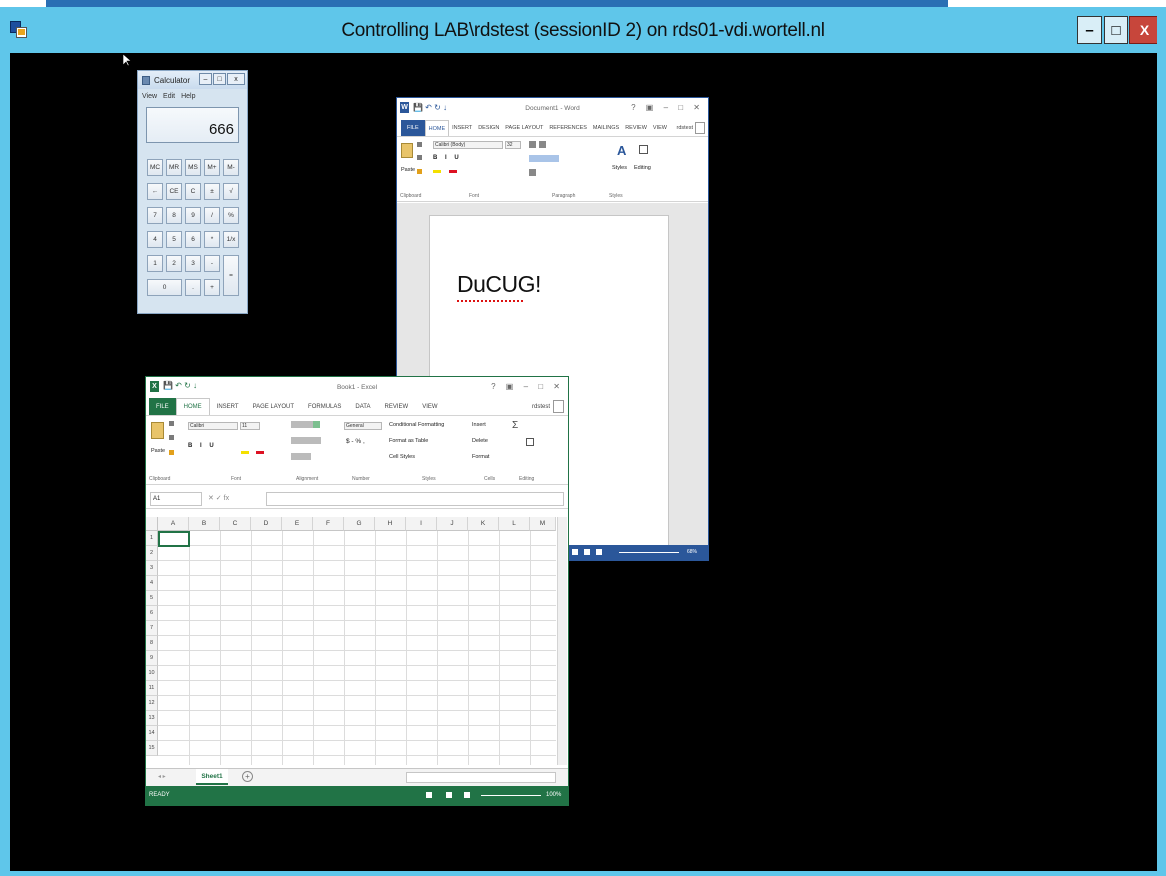 This screenshot has width=1166, height=876. I want to click on calc-key-plus: +, so click(212, 287).